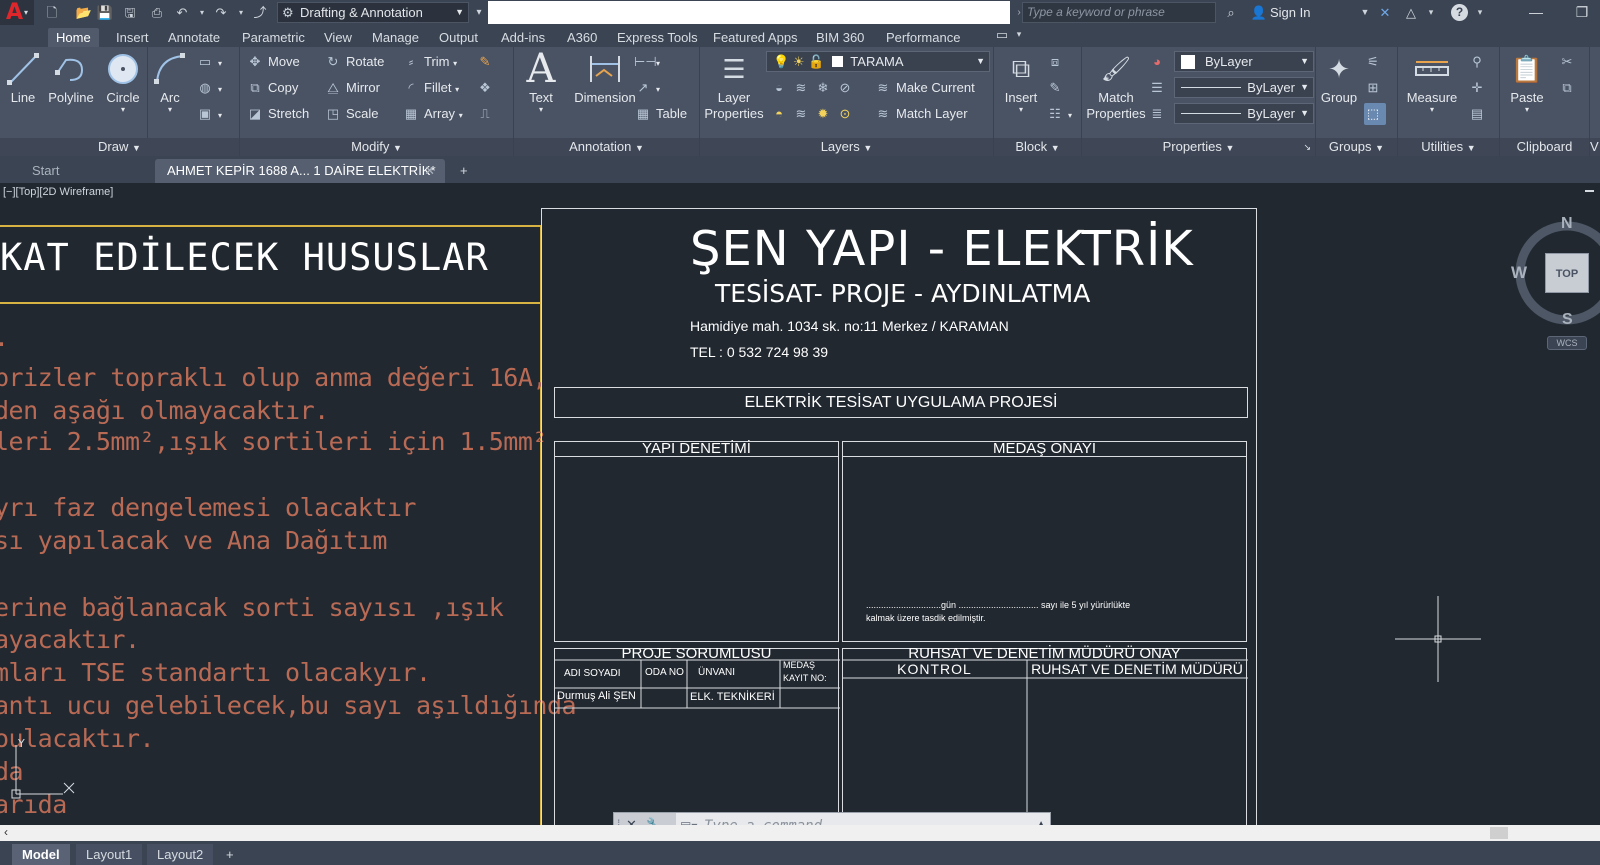 The image size is (1600, 865). What do you see at coordinates (647, 62) in the screenshot?
I see `linear-dimension-button: ⊢⊣▾` at bounding box center [647, 62].